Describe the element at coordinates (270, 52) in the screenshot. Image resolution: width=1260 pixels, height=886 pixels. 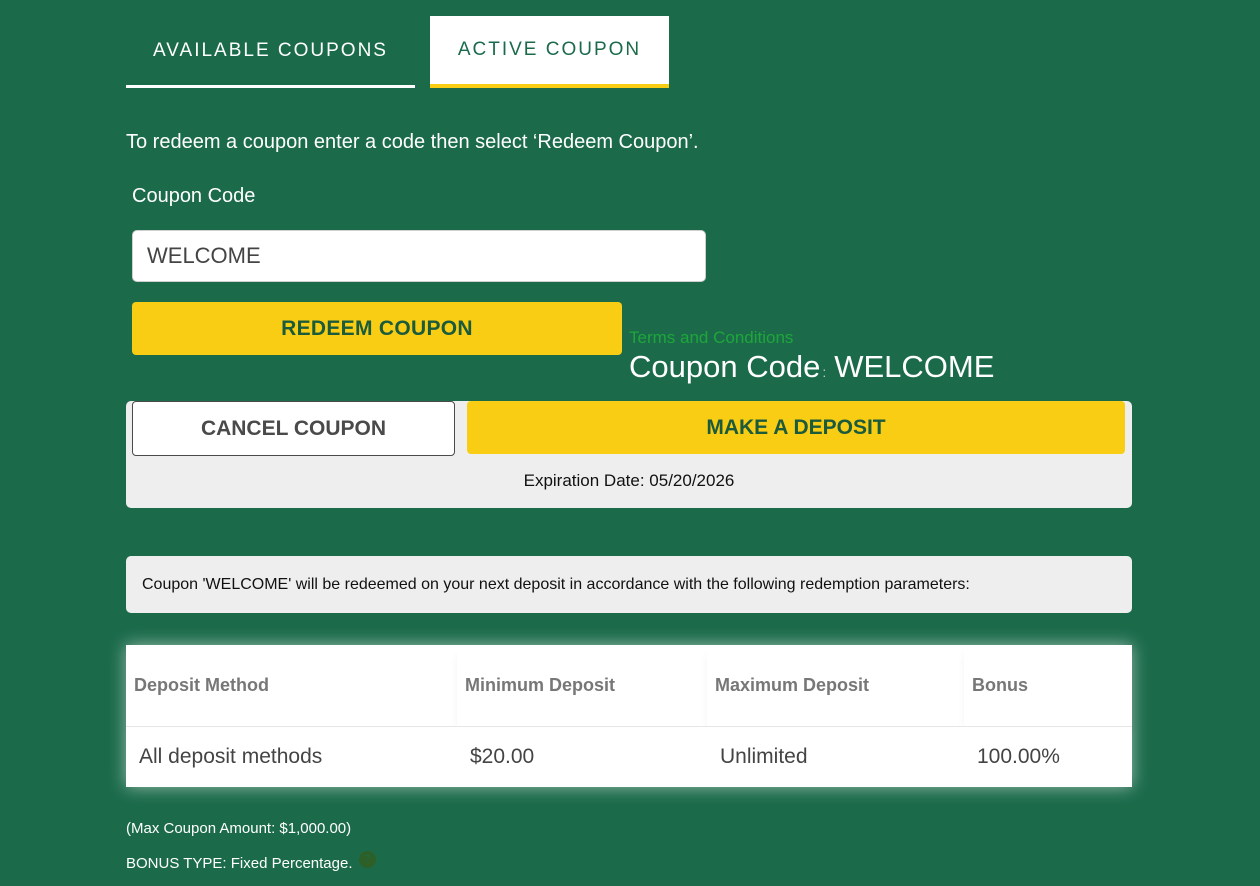
I see `tab-available-coupons: AVAILABLE COUPONS` at that location.